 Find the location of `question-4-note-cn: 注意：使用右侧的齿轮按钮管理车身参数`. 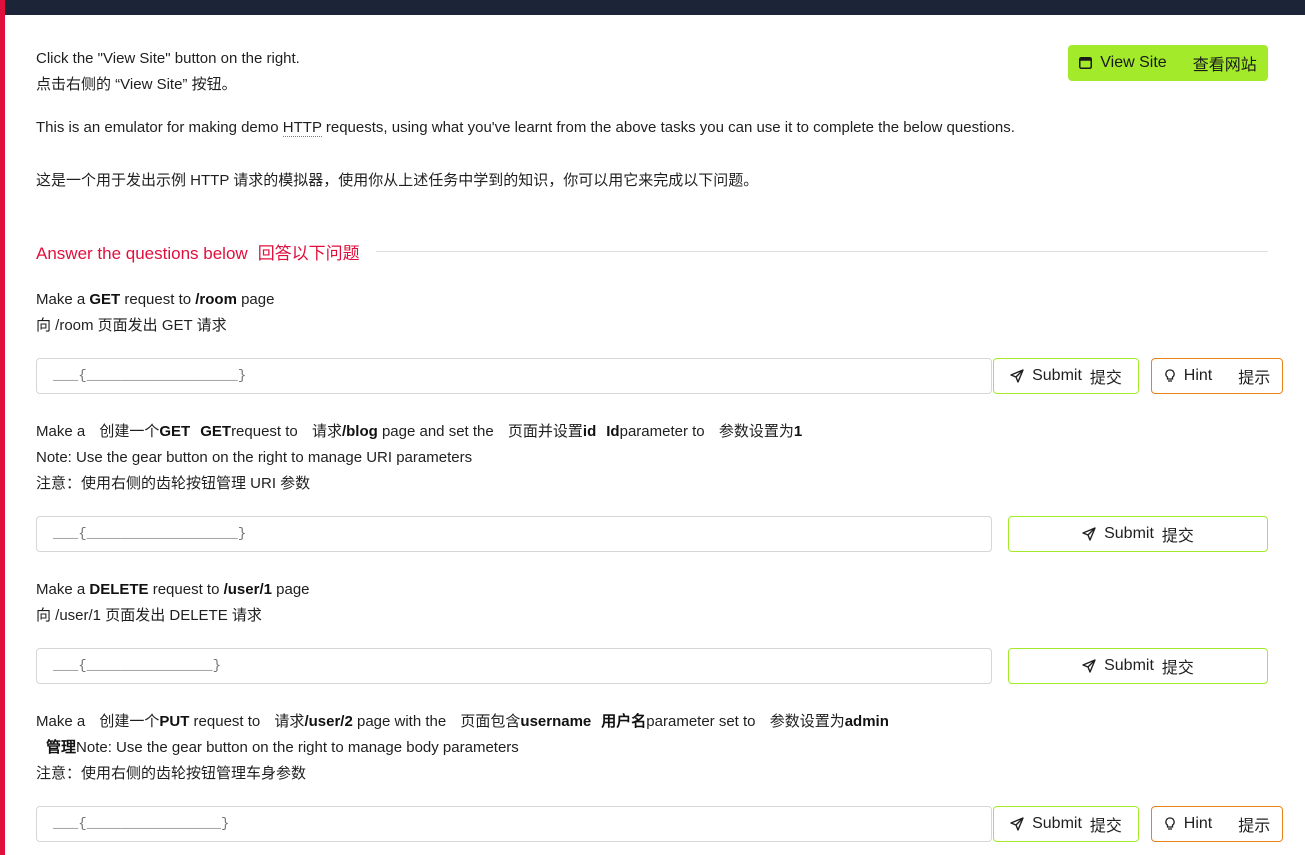

question-4-note-cn: 注意：使用右侧的齿轮按钮管理车身参数 is located at coordinates (171, 773).